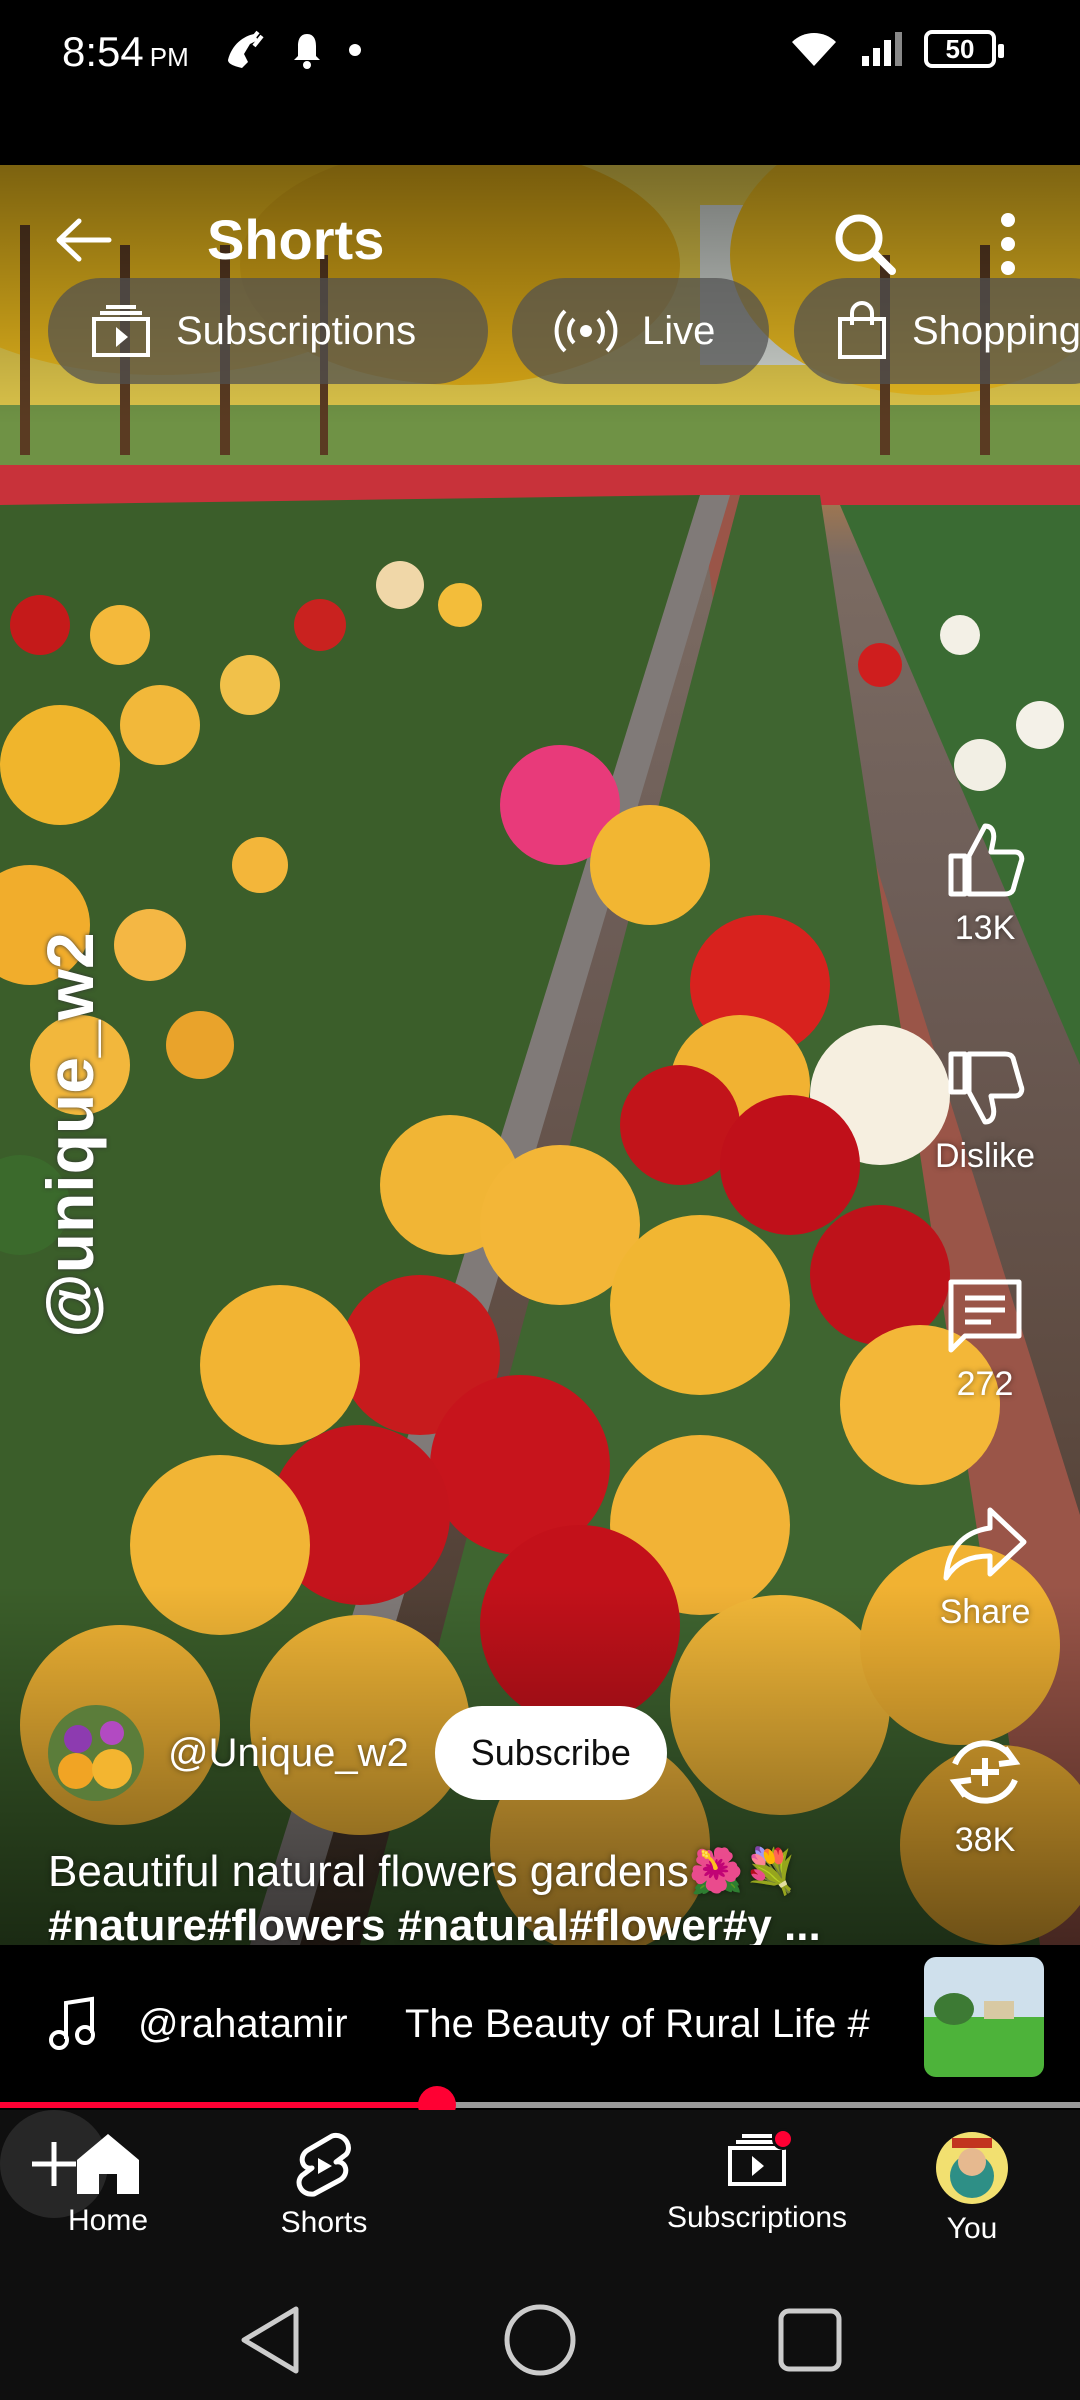  I want to click on dislike-button: Dislike, so click(985, 1109).